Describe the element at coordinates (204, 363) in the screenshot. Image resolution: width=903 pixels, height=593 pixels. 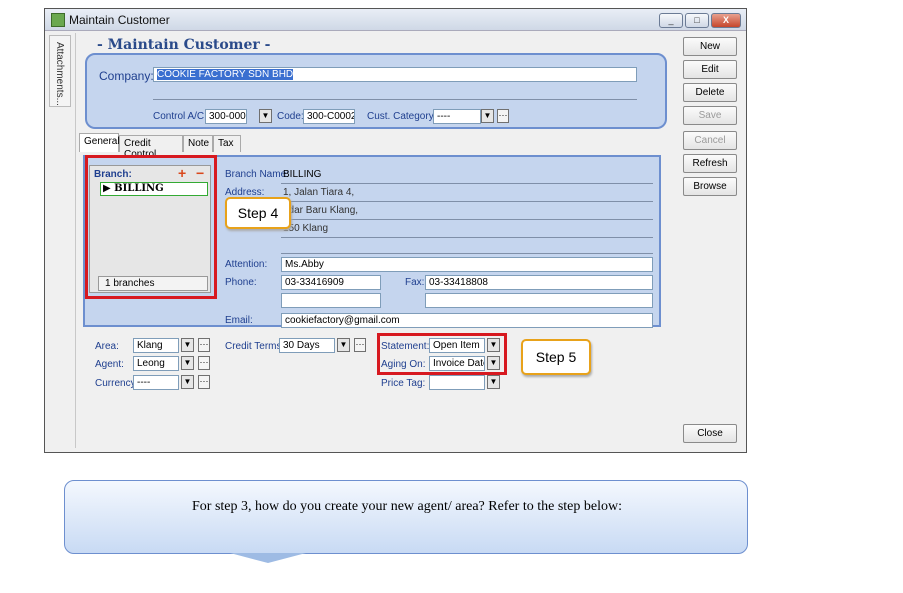
I see `agent-more-icon: ···` at that location.